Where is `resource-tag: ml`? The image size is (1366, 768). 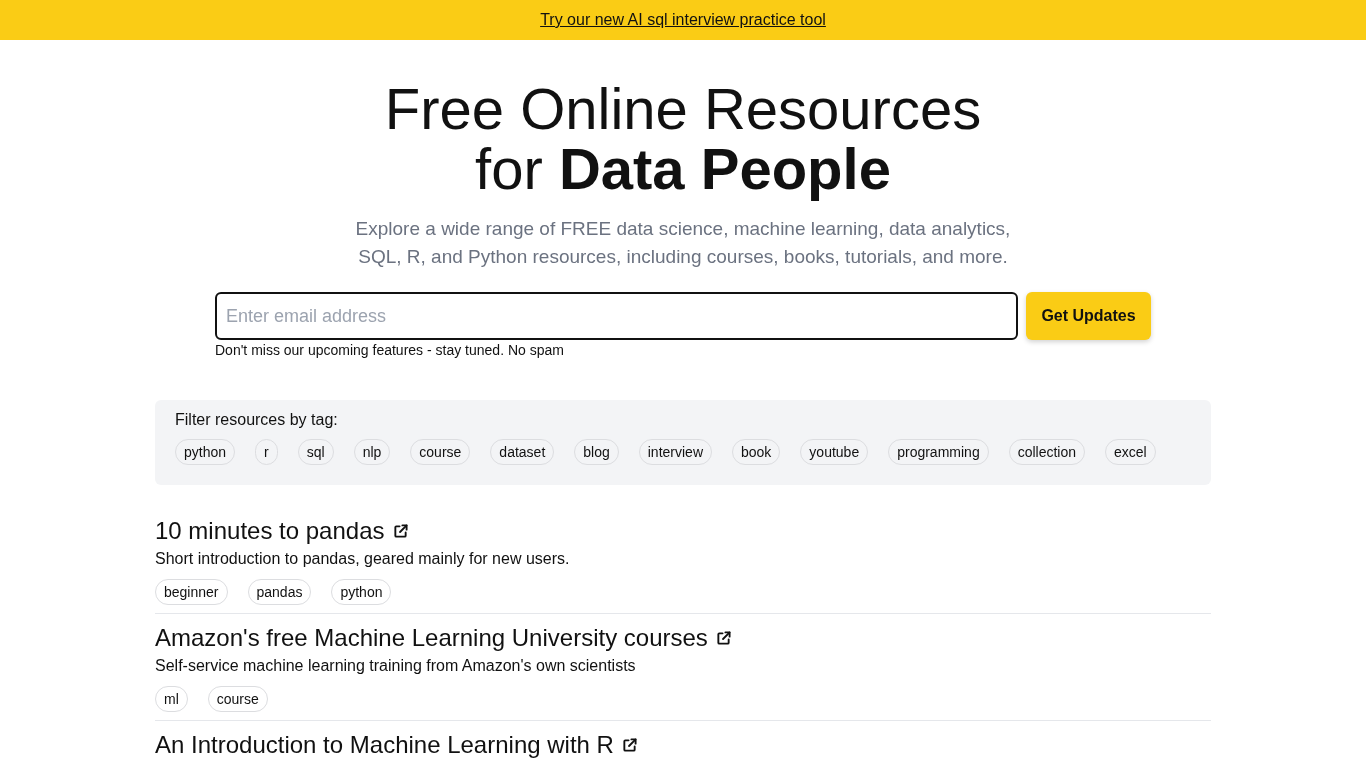 resource-tag: ml is located at coordinates (171, 699).